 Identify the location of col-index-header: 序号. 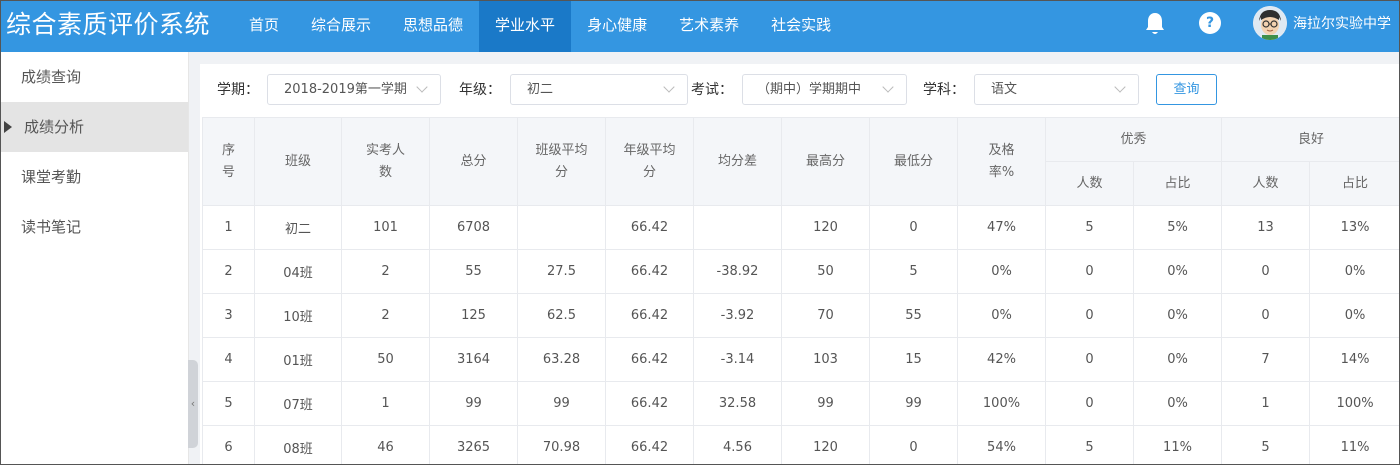
(228, 161).